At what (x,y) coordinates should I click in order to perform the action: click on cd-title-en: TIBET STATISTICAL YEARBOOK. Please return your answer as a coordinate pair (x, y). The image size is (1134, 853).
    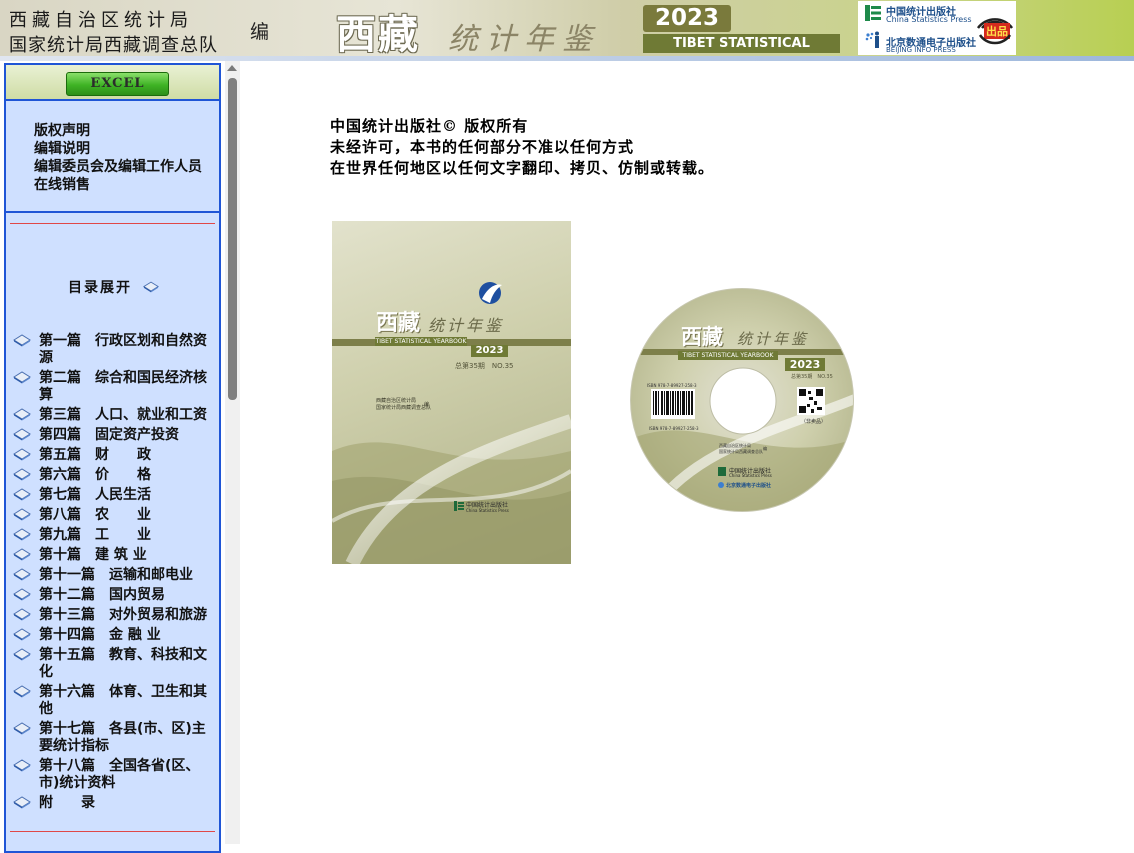
    Looking at the image, I should click on (728, 355).